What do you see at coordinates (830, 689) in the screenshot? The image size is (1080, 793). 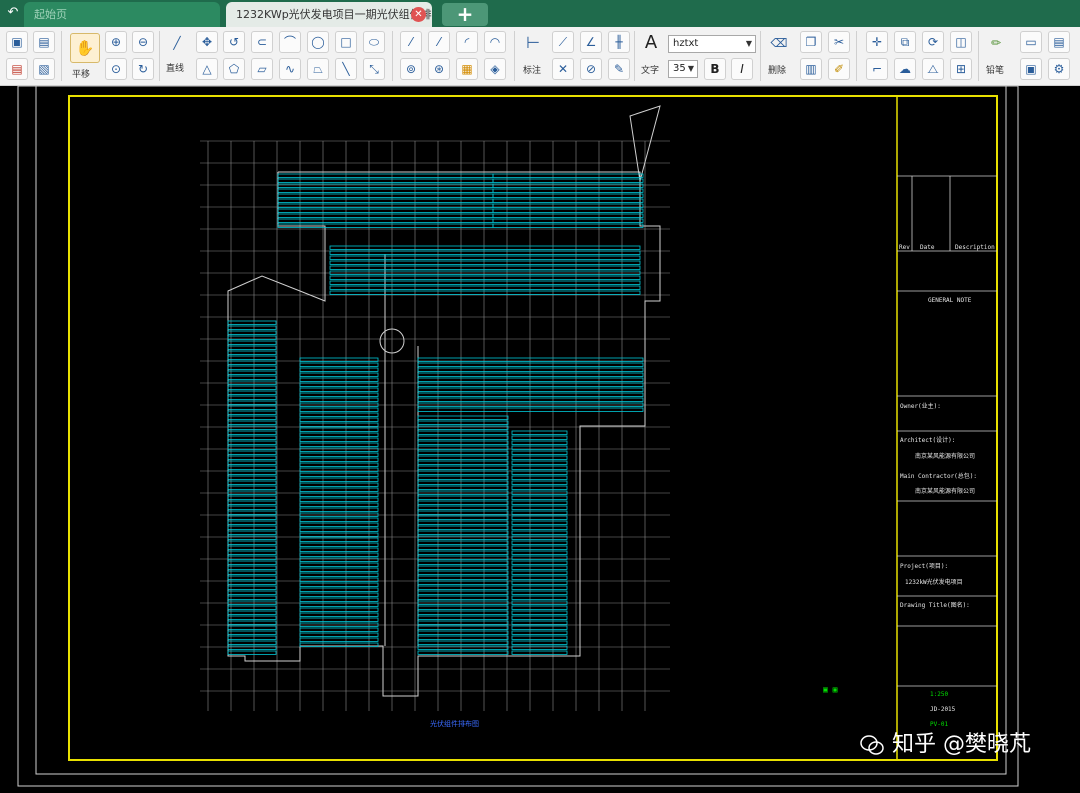 I see `north-marker: ▣ ▣` at bounding box center [830, 689].